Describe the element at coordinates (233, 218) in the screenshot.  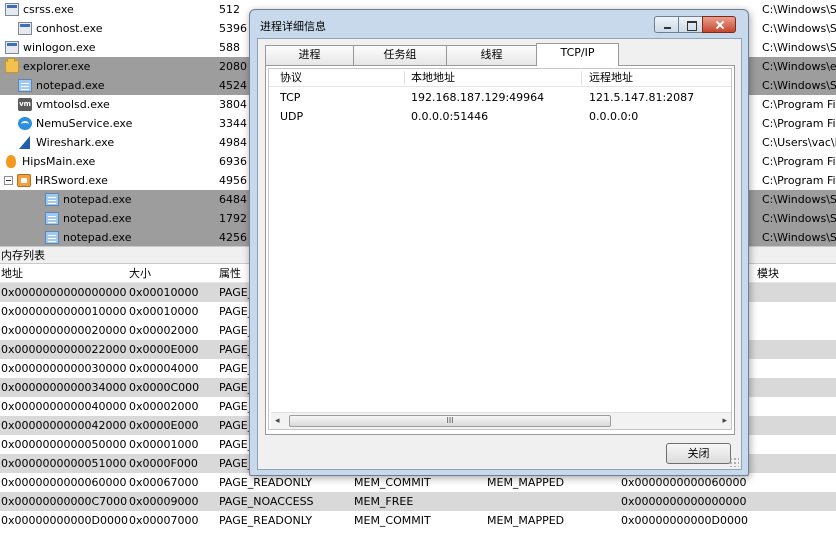
I see `process-pid: 1792` at that location.